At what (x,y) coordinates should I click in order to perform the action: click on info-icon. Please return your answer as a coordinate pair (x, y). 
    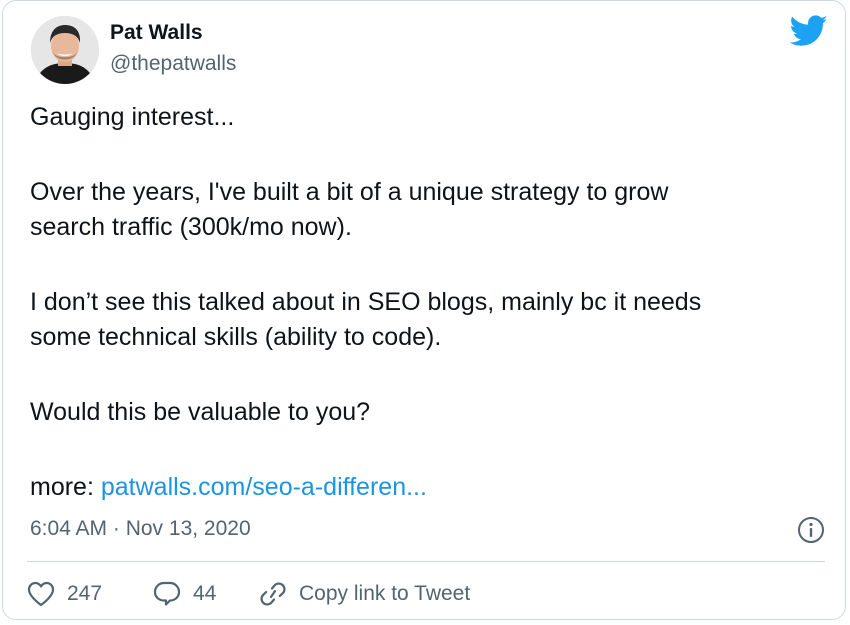
    Looking at the image, I should click on (811, 530).